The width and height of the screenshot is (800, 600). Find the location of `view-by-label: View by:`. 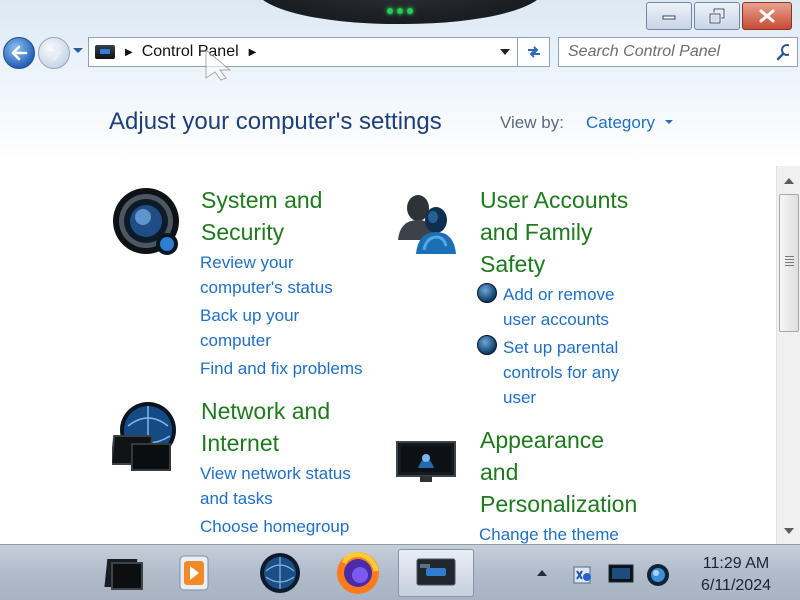

view-by-label: View by: is located at coordinates (532, 122).